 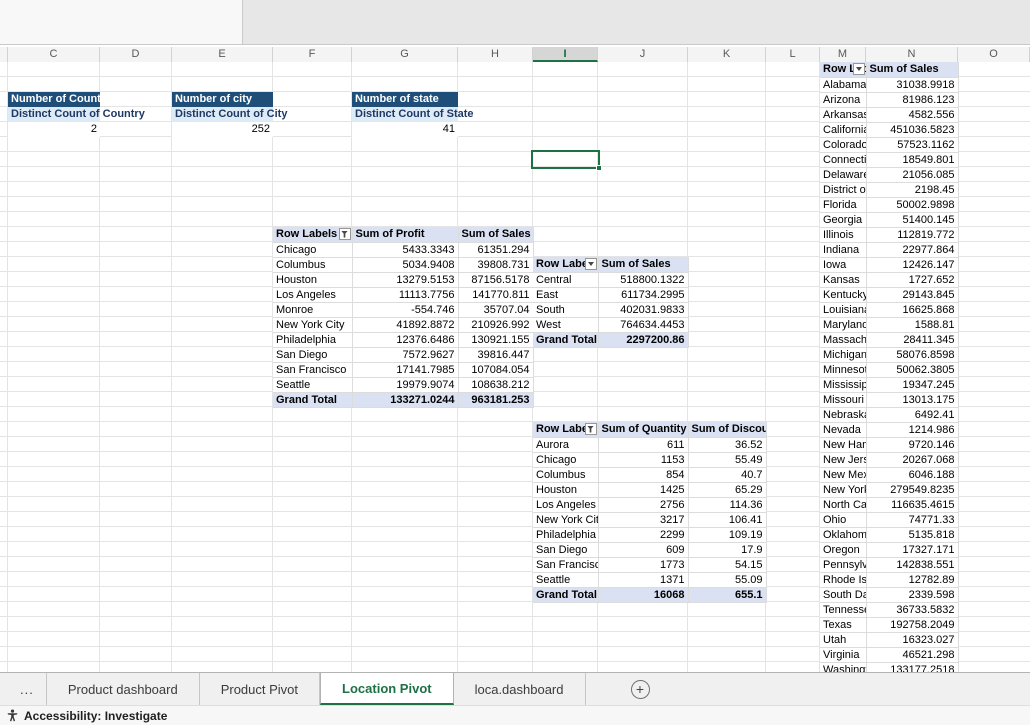 I want to click on grand-total-label: Grand Total, so click(x=313, y=400).